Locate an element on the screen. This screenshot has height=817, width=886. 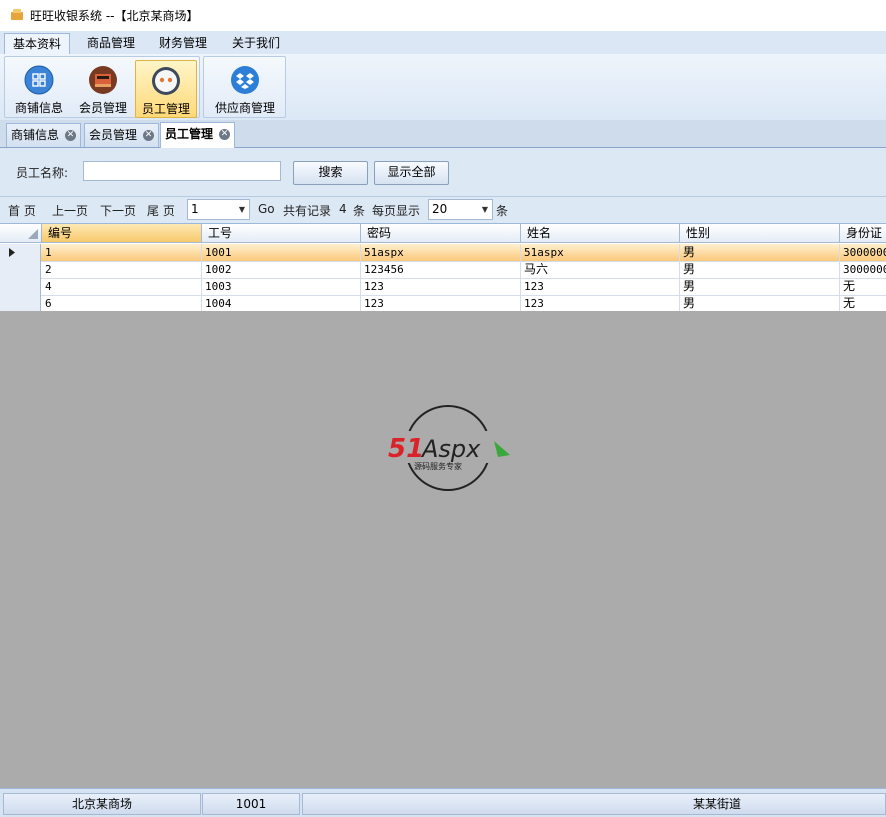
table-row: 1 1001 51aspx 51aspx 男 30000000 is located at coordinates (443, 253).